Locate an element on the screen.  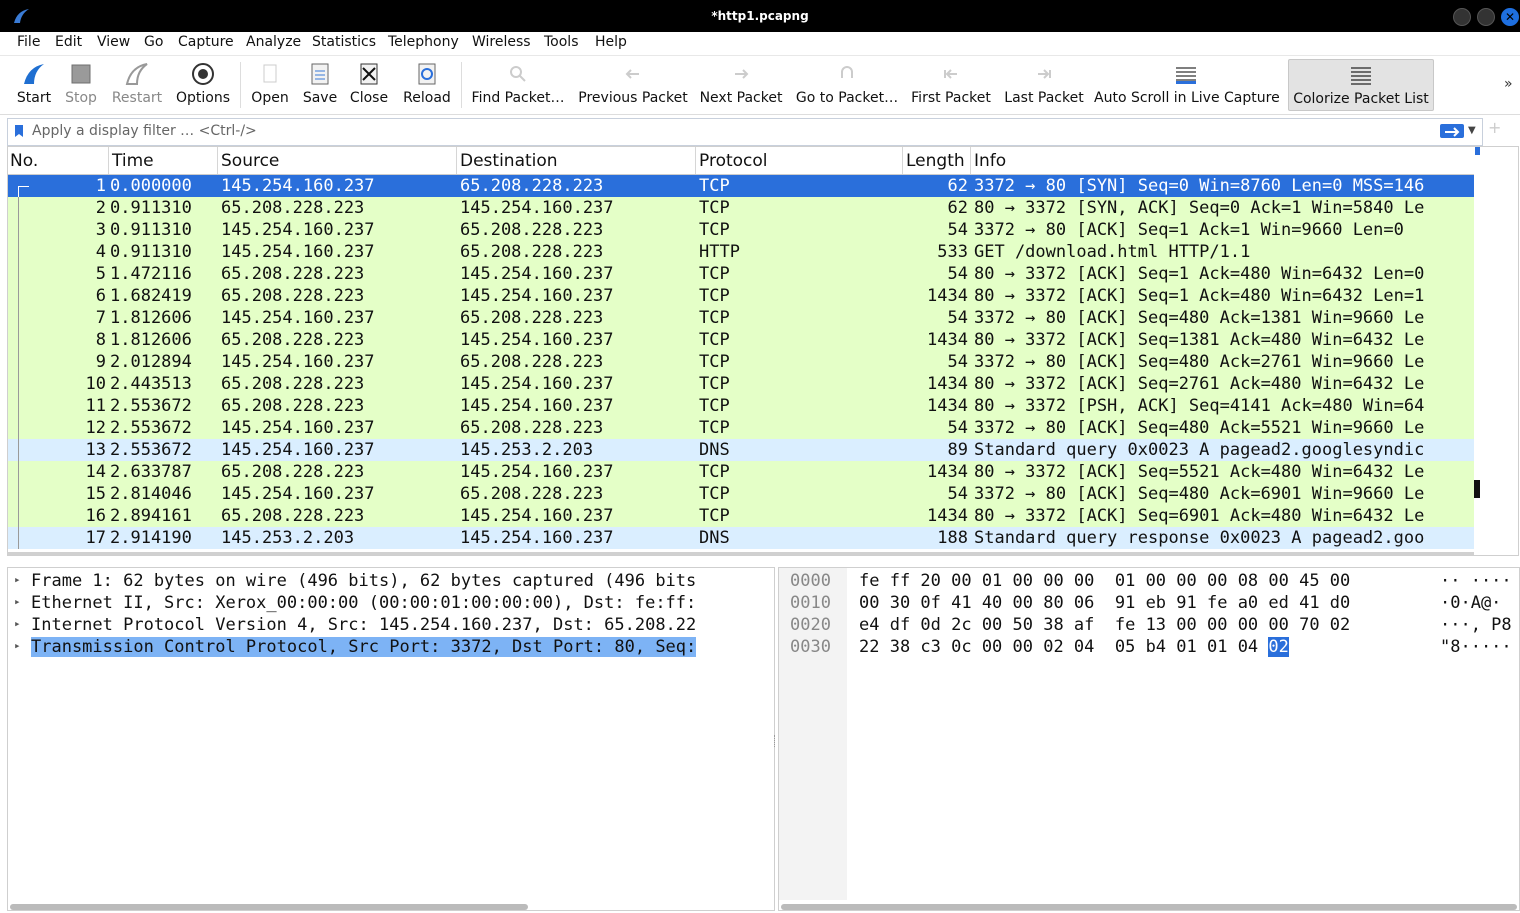
menu-statistics: Statistics is located at coordinates (344, 42).